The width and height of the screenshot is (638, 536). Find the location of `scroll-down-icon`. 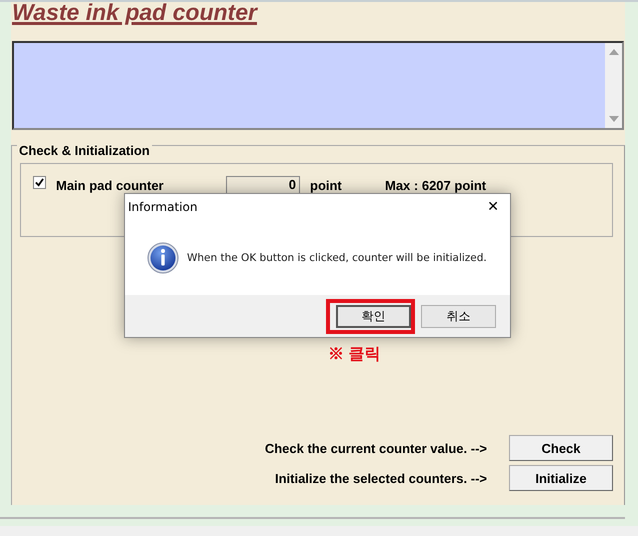

scroll-down-icon is located at coordinates (614, 119).